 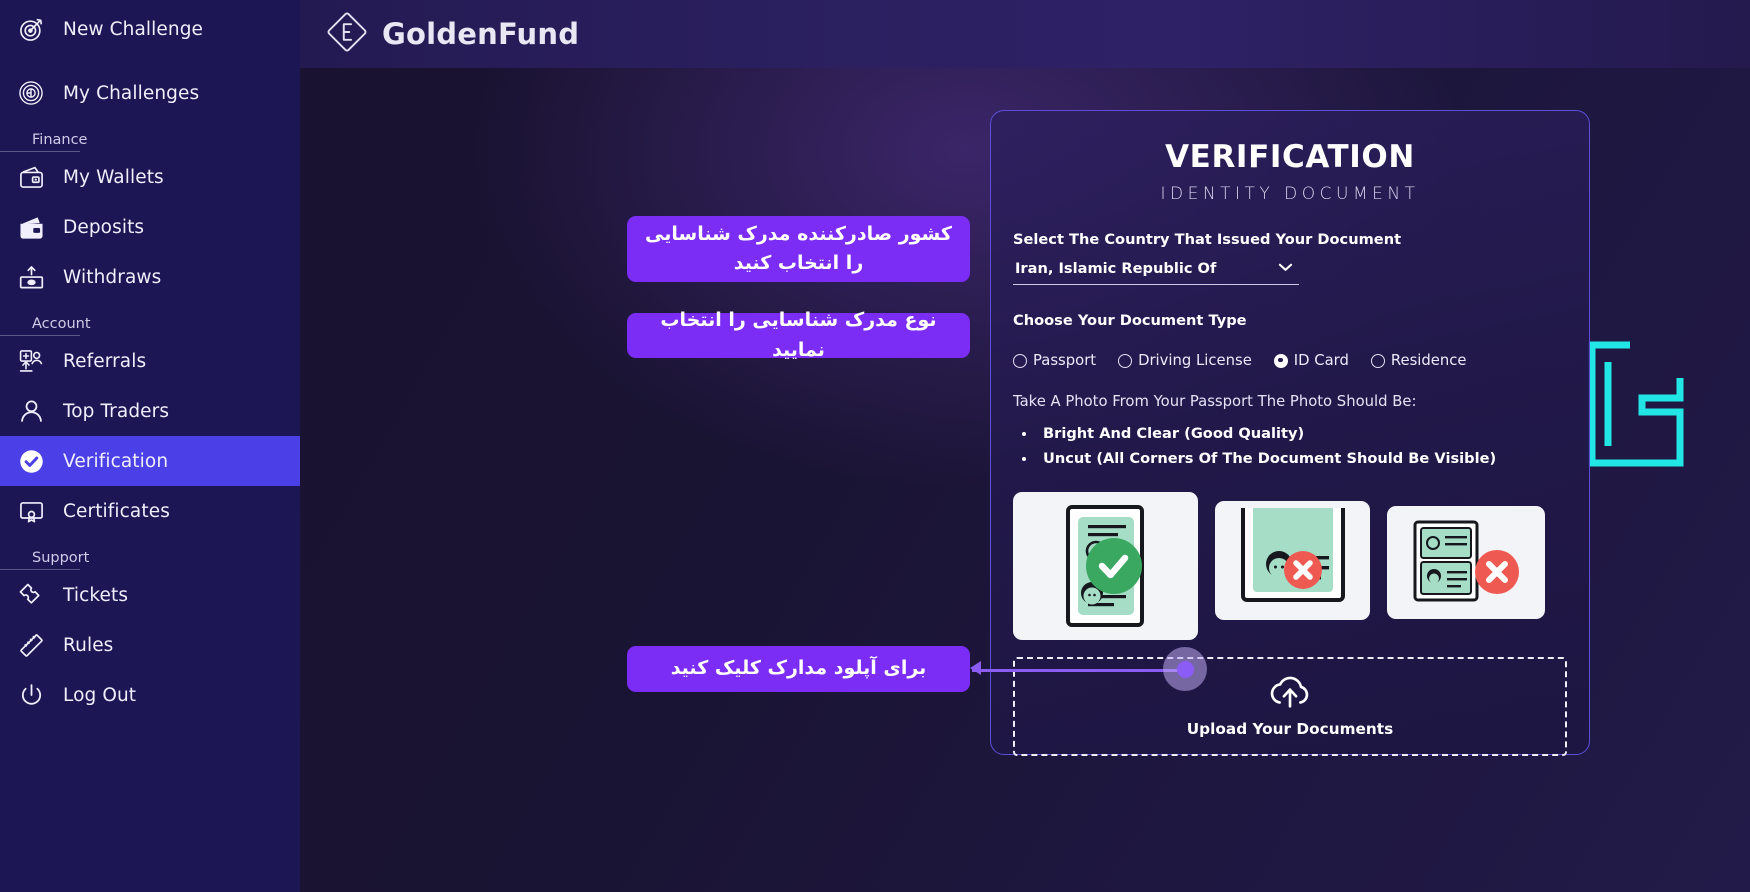 What do you see at coordinates (798, 335) in the screenshot?
I see `callout-doc-type: نوع مدرک شناسایی را انتخاب نمایید` at bounding box center [798, 335].